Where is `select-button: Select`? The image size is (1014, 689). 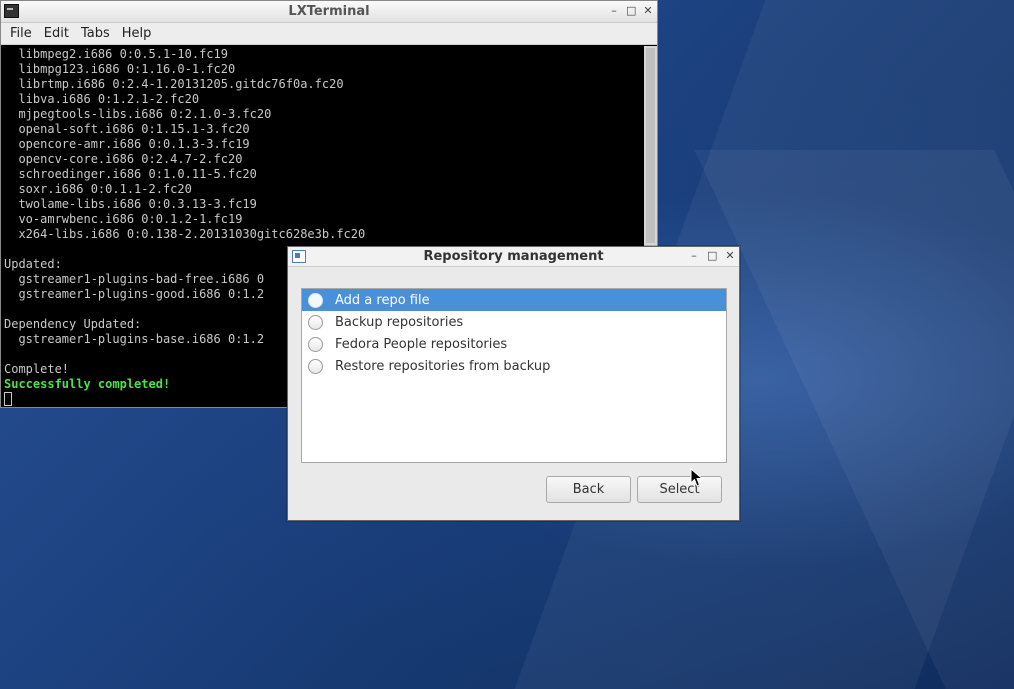
select-button: Select is located at coordinates (679, 489).